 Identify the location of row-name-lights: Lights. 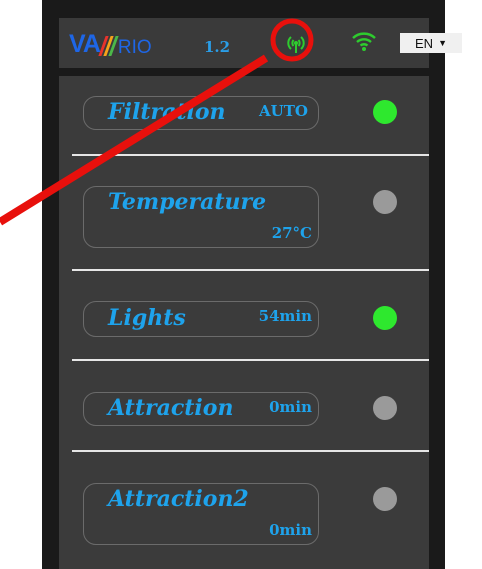
(147, 318).